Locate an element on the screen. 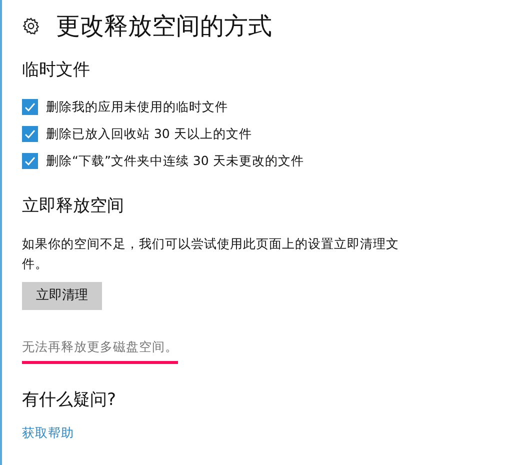 This screenshot has height=465, width=505. checkbox-label: 删除我的应用未使用的临时文件 is located at coordinates (137, 107).